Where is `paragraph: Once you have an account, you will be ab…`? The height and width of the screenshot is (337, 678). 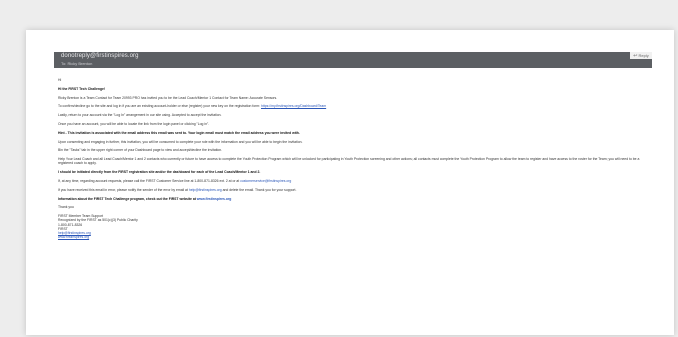 paragraph: Once you have an account, you will be ab… is located at coordinates (134, 123).